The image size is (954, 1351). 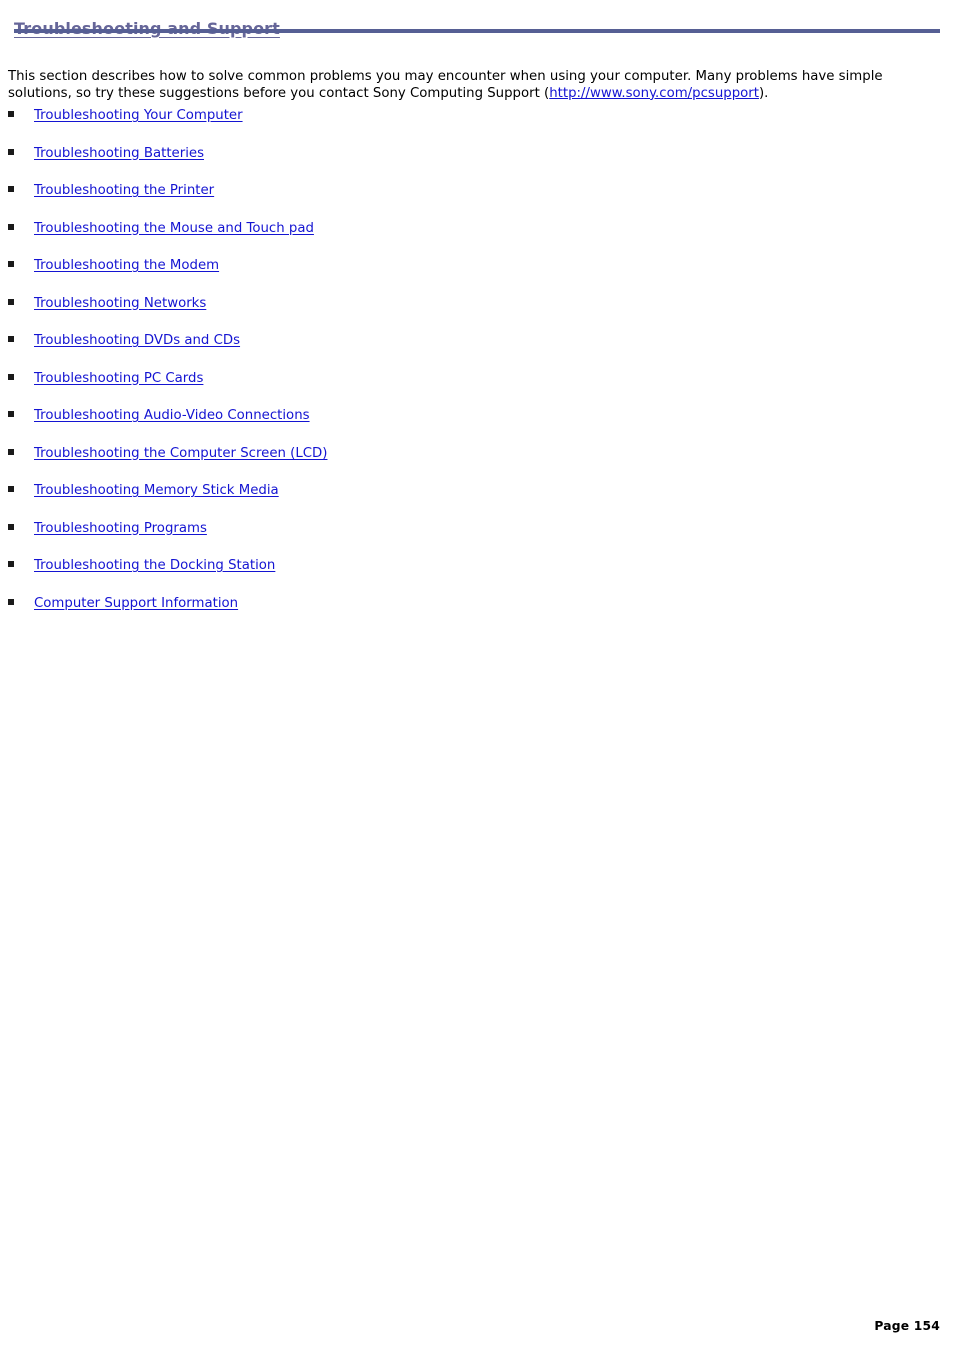 What do you see at coordinates (126, 266) in the screenshot?
I see `toc-link-troubleshooting-the-modem: Troubleshooting the Modem` at bounding box center [126, 266].